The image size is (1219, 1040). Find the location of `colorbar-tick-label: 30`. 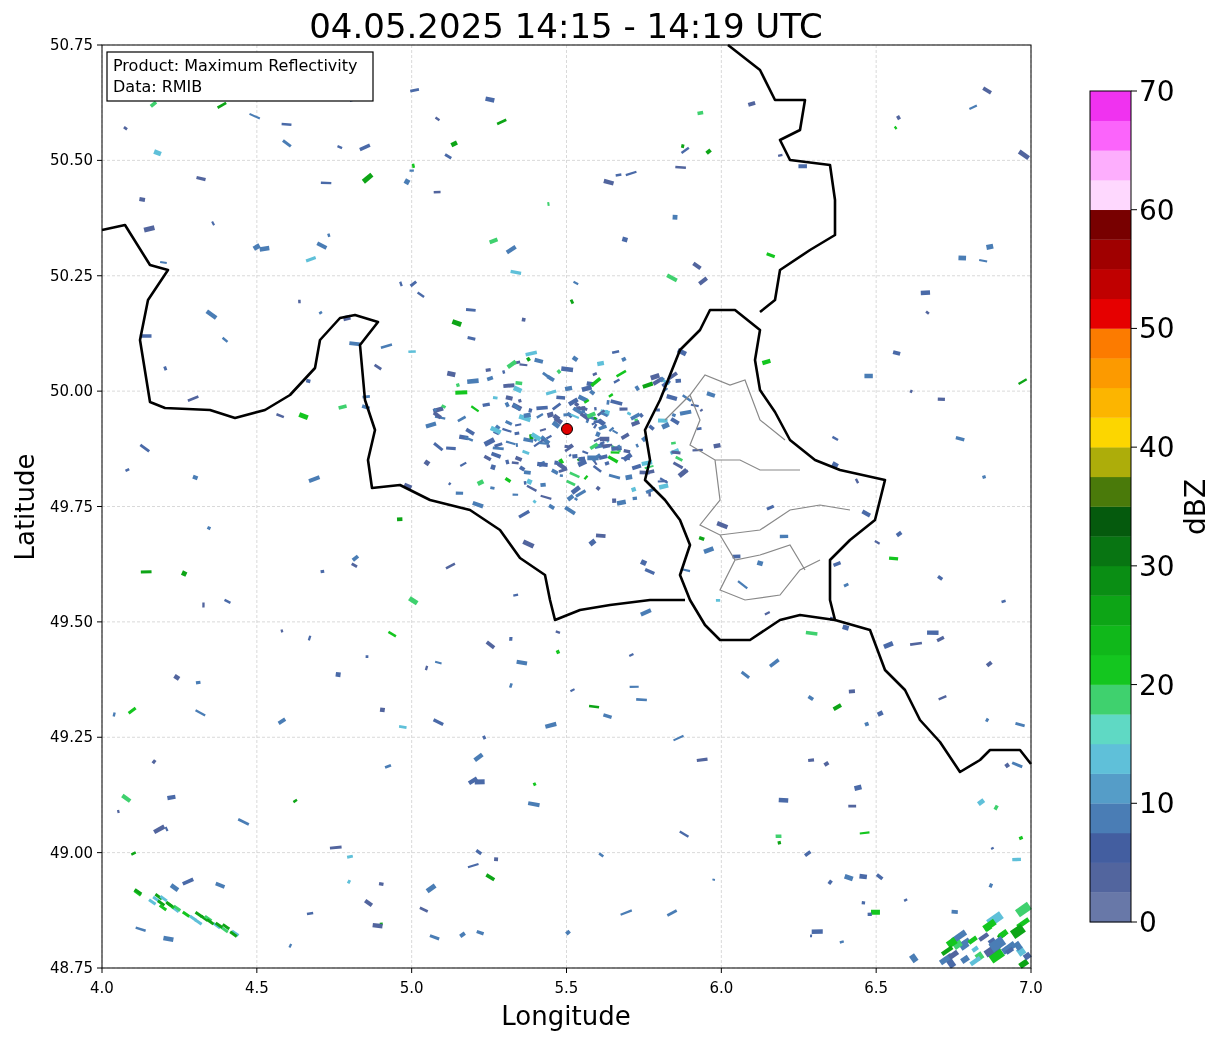

colorbar-tick-label: 30 is located at coordinates (1157, 566).